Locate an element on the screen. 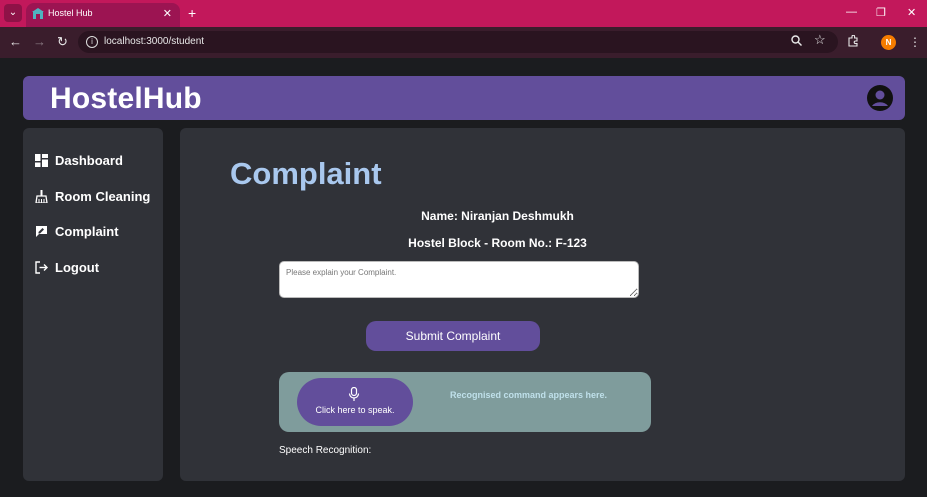 This screenshot has width=927, height=497. microphone-icon is located at coordinates (354, 394).